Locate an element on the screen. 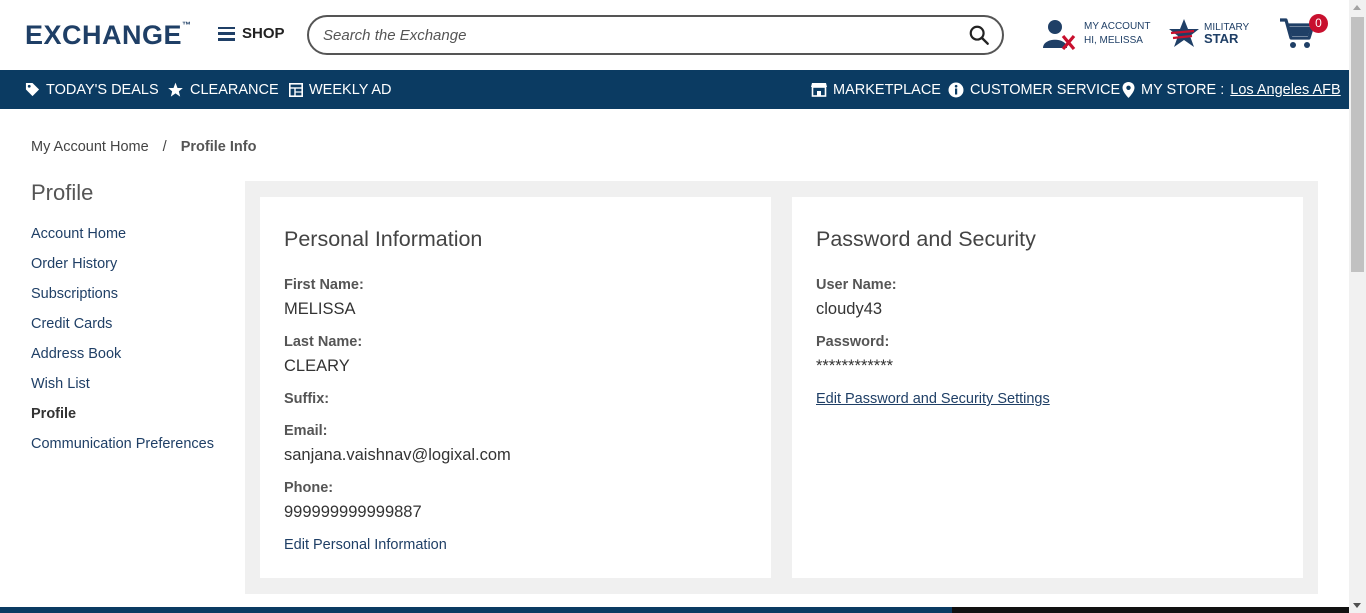 This screenshot has width=1366, height=613. nav-clearance-label: CLEARANCE is located at coordinates (234, 89).